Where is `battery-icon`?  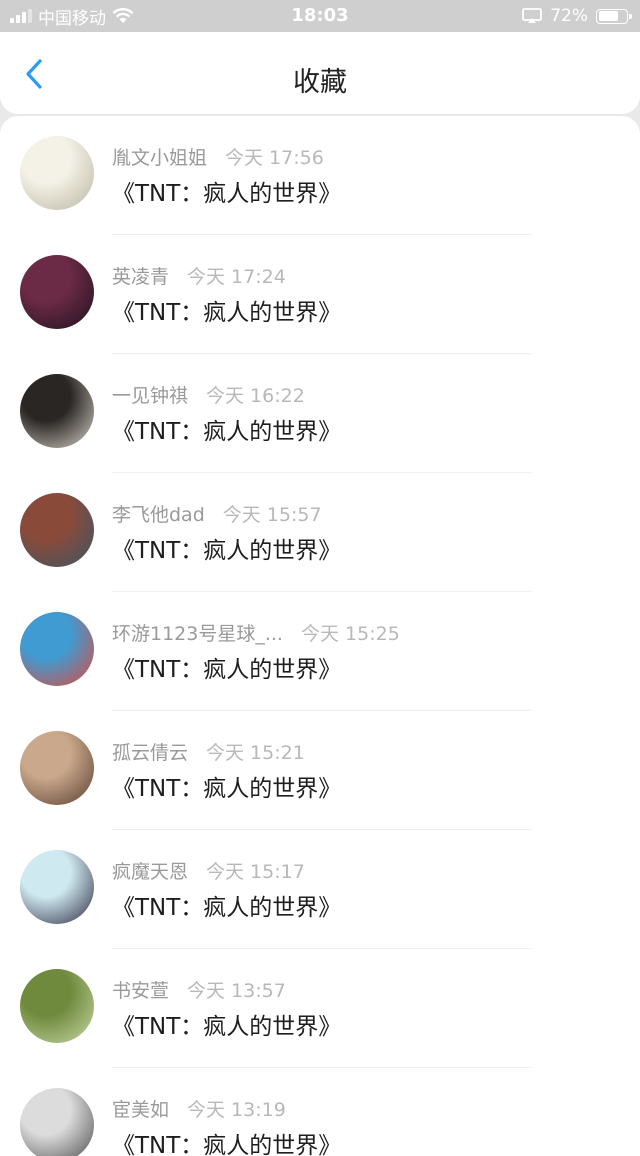 battery-icon is located at coordinates (614, 16).